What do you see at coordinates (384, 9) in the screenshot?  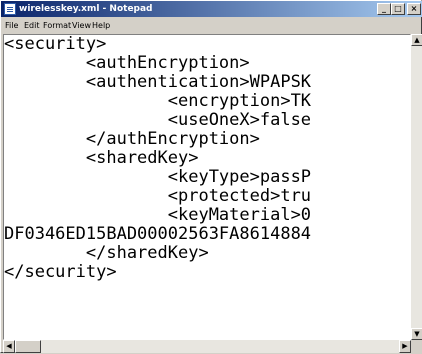 I see `minimize-button: _` at bounding box center [384, 9].